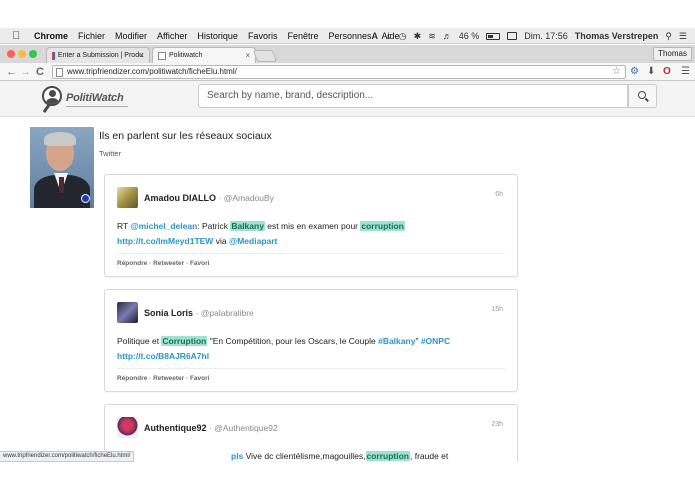 The image size is (695, 494). What do you see at coordinates (22, 54) in the screenshot?
I see `minimize-window-button` at bounding box center [22, 54].